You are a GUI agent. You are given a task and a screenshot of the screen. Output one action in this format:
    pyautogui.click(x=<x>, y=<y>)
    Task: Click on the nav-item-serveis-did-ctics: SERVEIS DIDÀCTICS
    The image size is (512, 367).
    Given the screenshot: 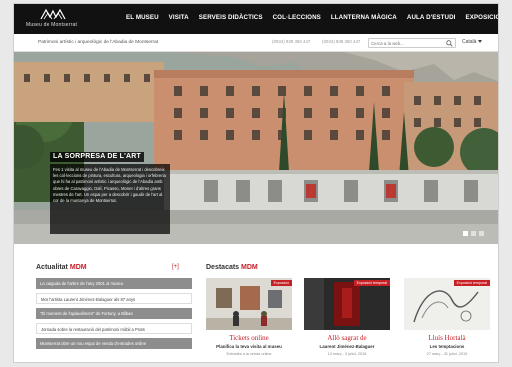 What is the action you would take?
    pyautogui.click(x=231, y=20)
    